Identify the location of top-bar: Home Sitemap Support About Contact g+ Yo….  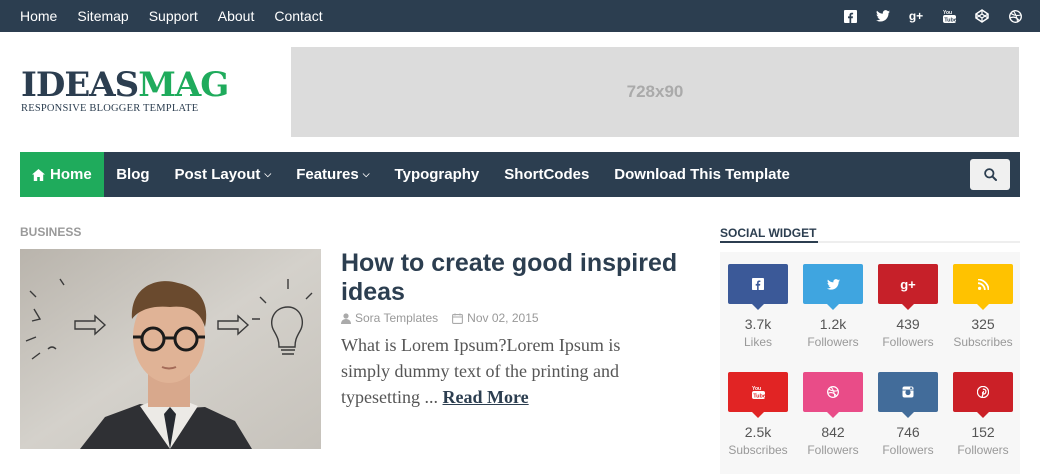
(520, 16).